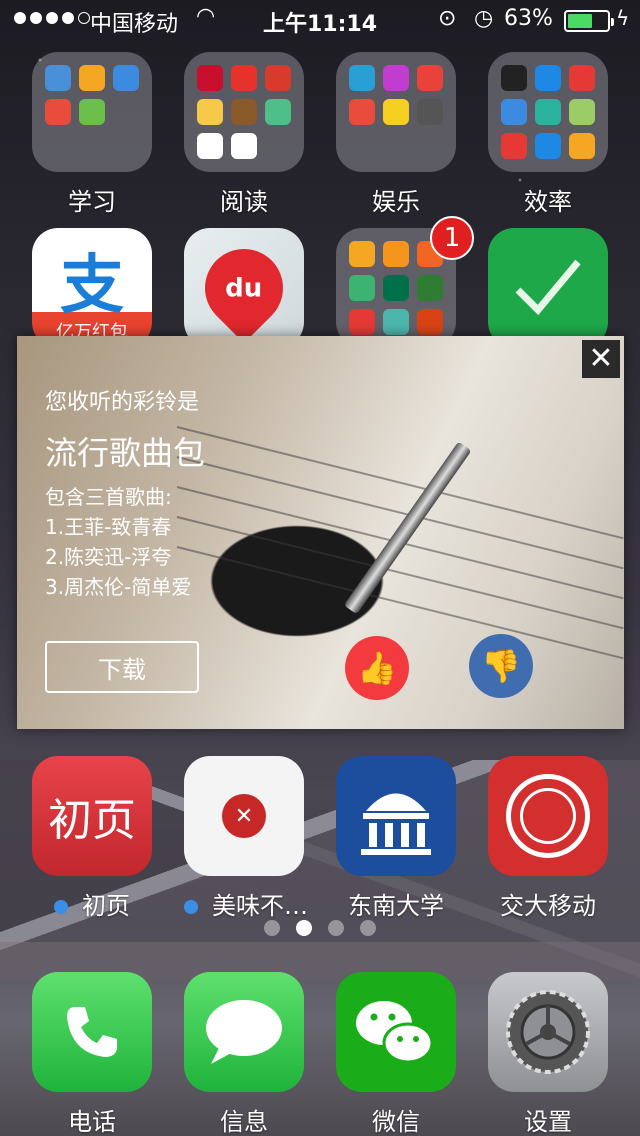 The image size is (640, 1136). What do you see at coordinates (125, 453) in the screenshot?
I see `popup-title: 流行歌曲包` at bounding box center [125, 453].